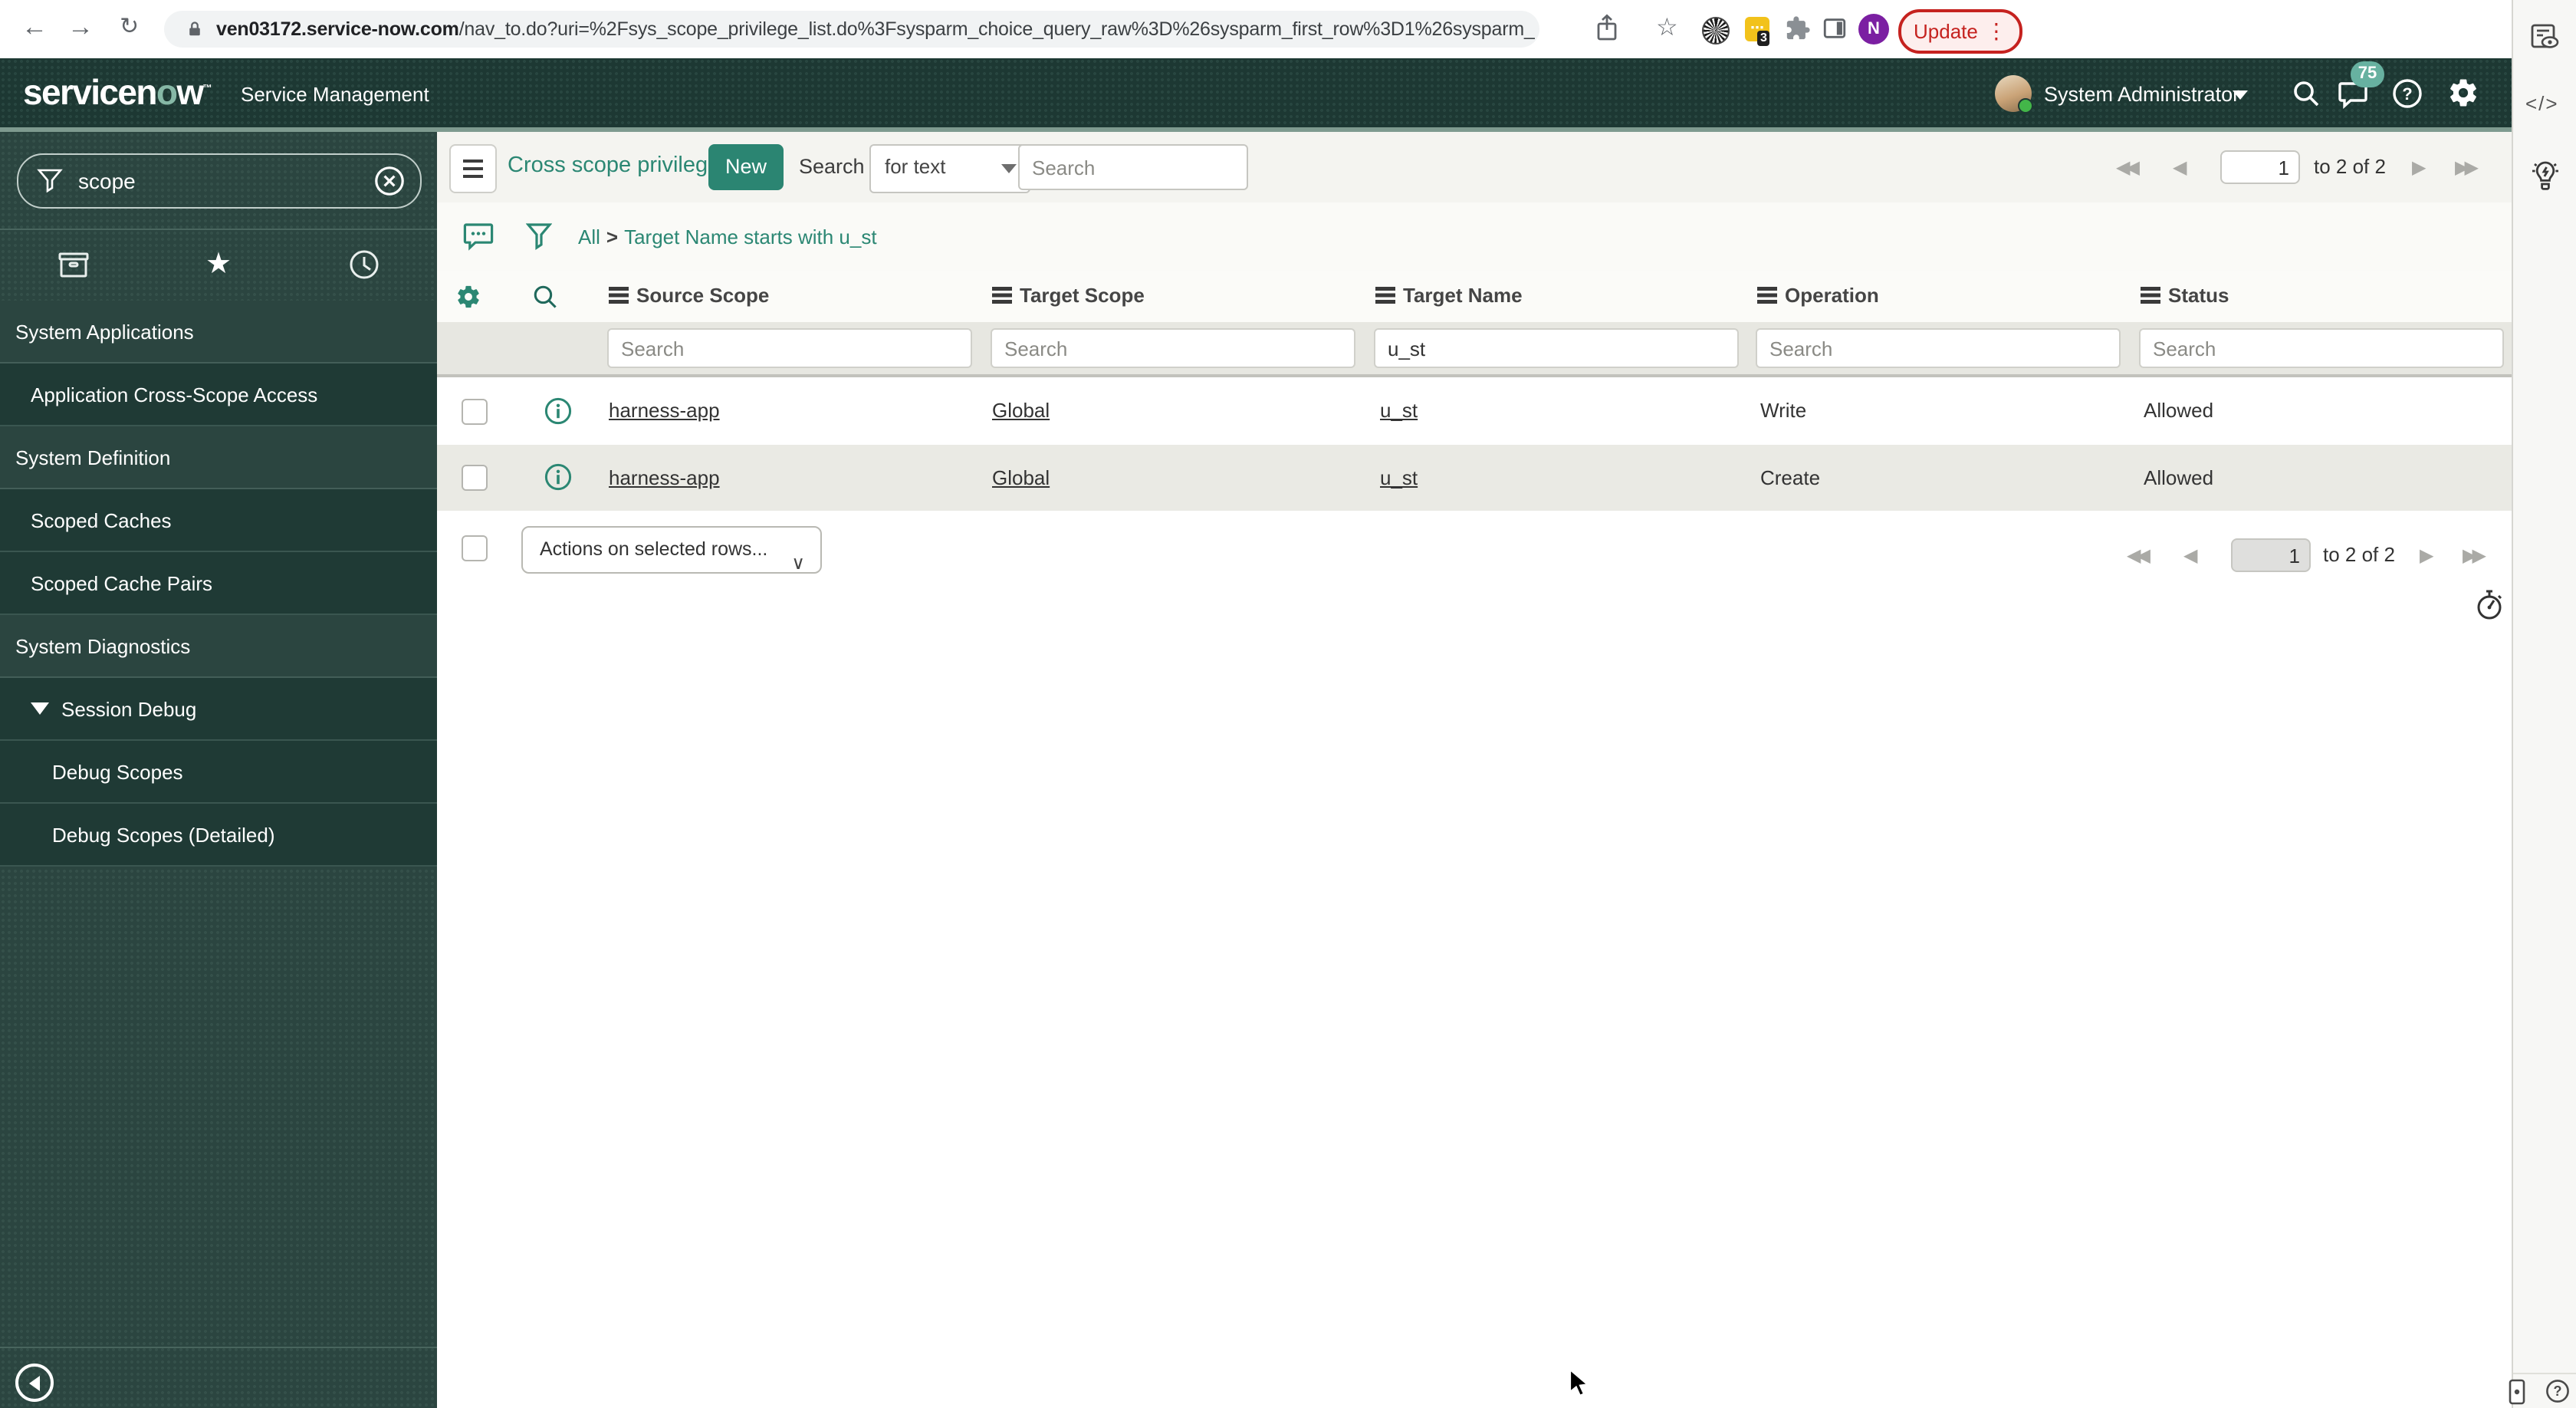  Describe the element at coordinates (225, 181) in the screenshot. I see `navigator-filter-input` at that location.